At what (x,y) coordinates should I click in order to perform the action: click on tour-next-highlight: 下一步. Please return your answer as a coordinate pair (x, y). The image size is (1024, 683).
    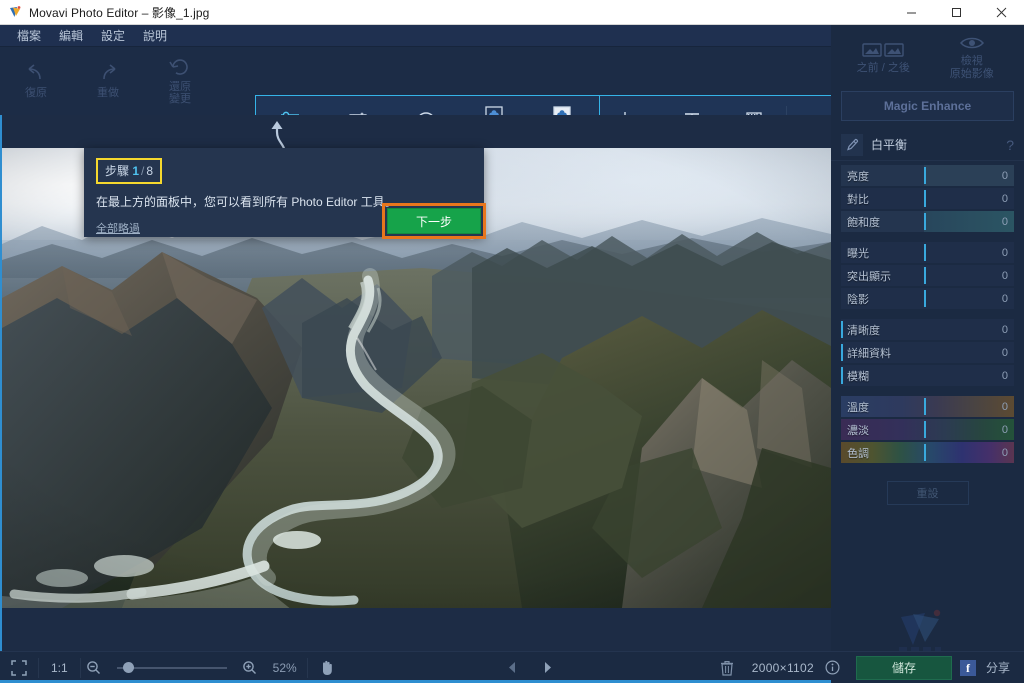
    Looking at the image, I should click on (434, 221).